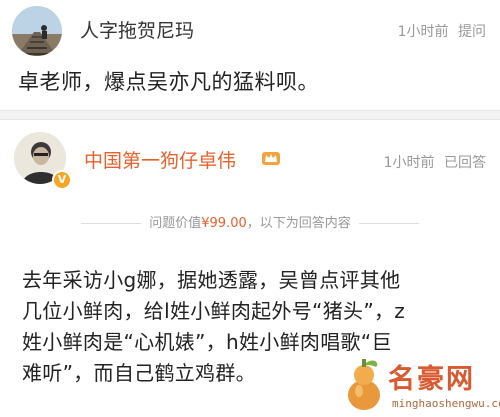 The width and height of the screenshot is (500, 417). Describe the element at coordinates (465, 163) in the screenshot. I see `answer-status: 已回答` at that location.